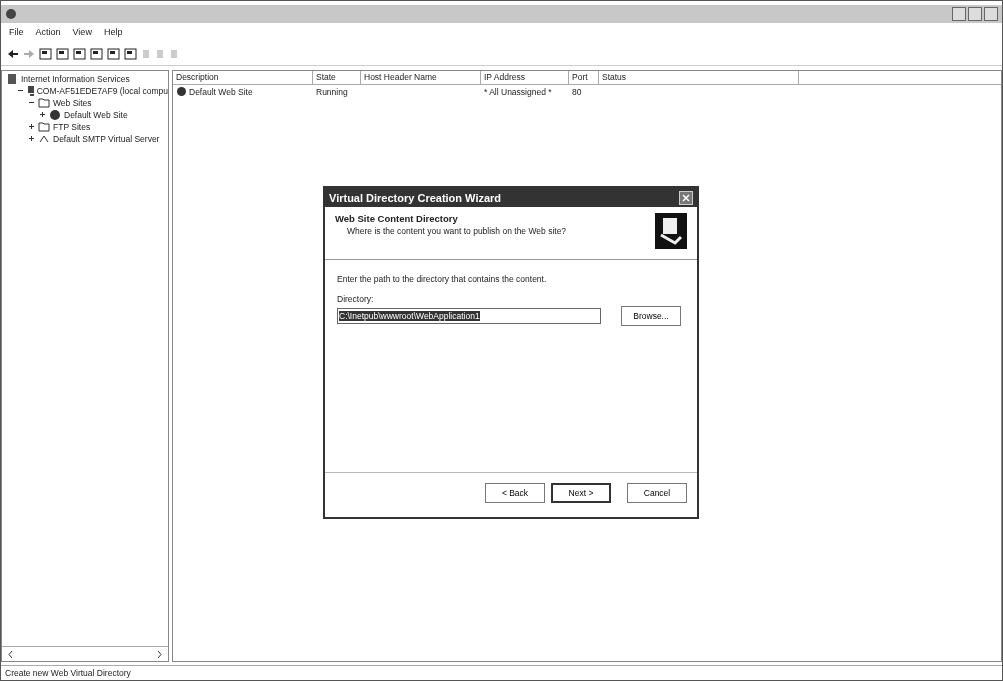  What do you see at coordinates (72, 126) in the screenshot?
I see `tree-item: FTP Sites` at bounding box center [72, 126].